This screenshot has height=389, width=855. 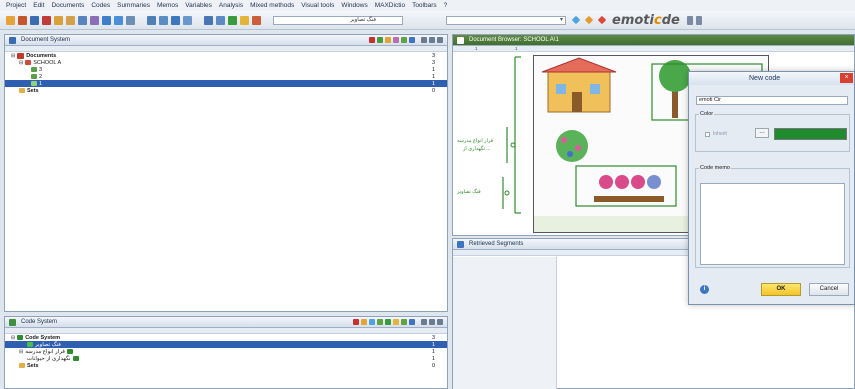 I want to click on drawing-tree-crown, so click(x=675, y=76).